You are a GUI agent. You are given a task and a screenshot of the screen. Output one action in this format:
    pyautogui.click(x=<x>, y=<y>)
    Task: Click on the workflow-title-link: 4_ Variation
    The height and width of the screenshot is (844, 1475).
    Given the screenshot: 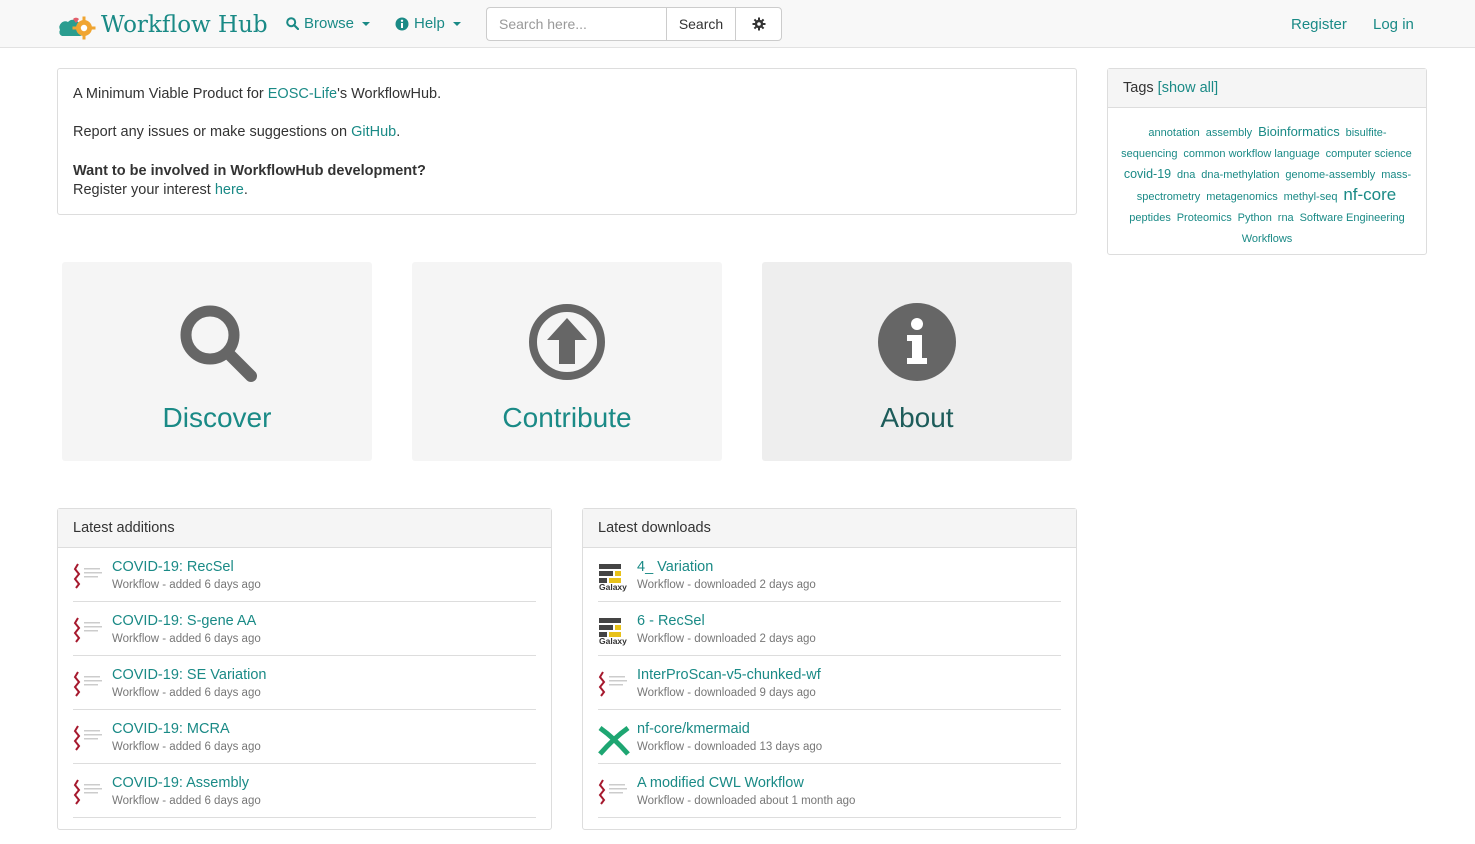 What is the action you would take?
    pyautogui.click(x=675, y=567)
    